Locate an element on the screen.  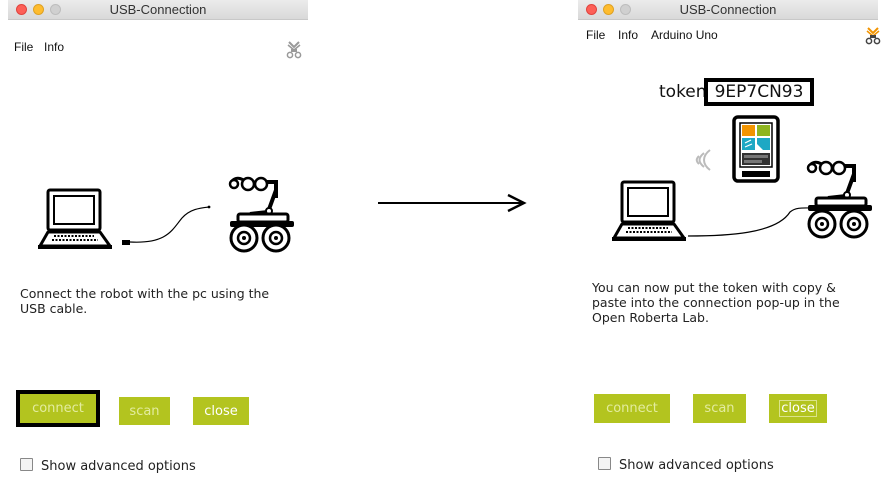
close-button-label: close is located at coordinates (798, 408).